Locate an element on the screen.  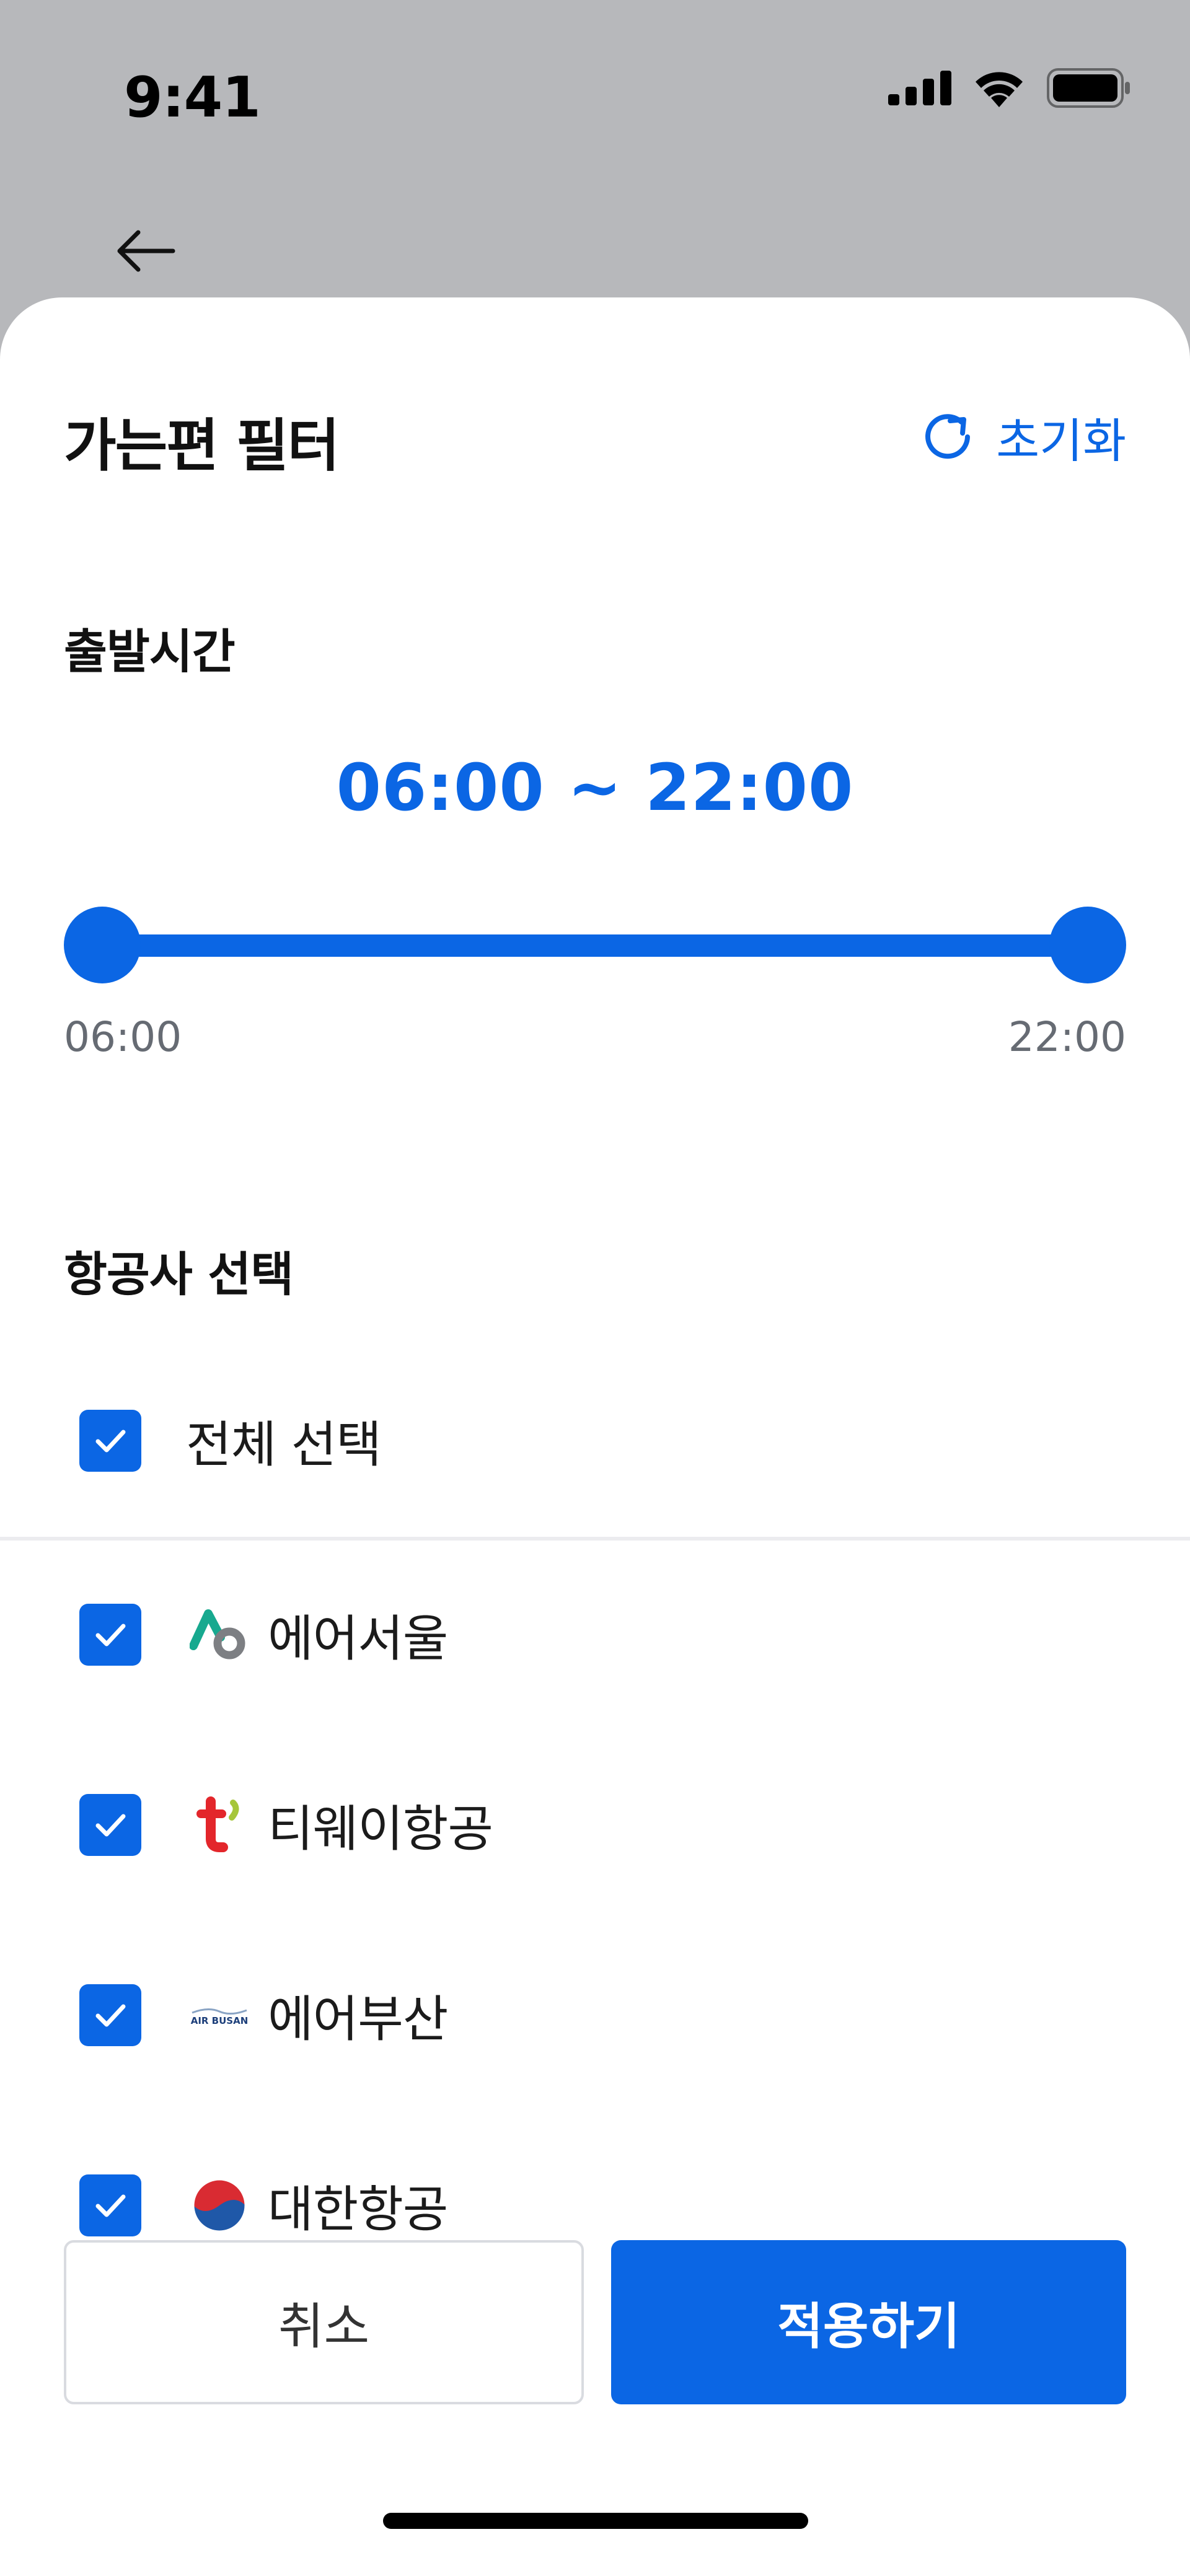
select-all-checkbox is located at coordinates (110, 1441).